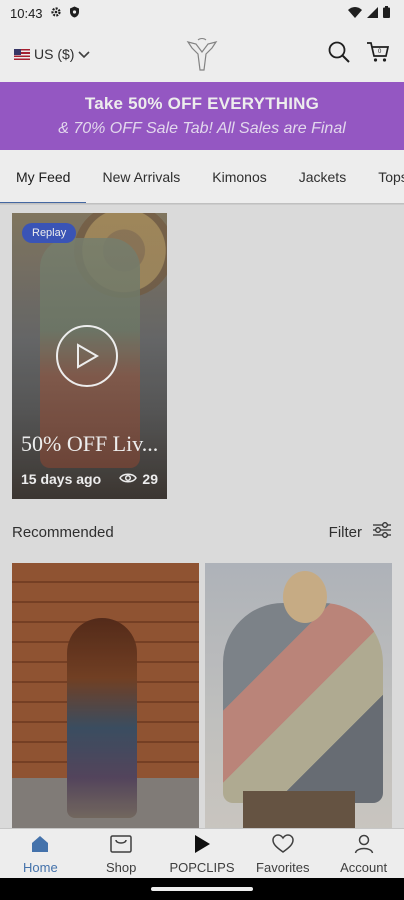 Image resolution: width=404 pixels, height=900 pixels. I want to click on product-image-pants, so click(299, 809).